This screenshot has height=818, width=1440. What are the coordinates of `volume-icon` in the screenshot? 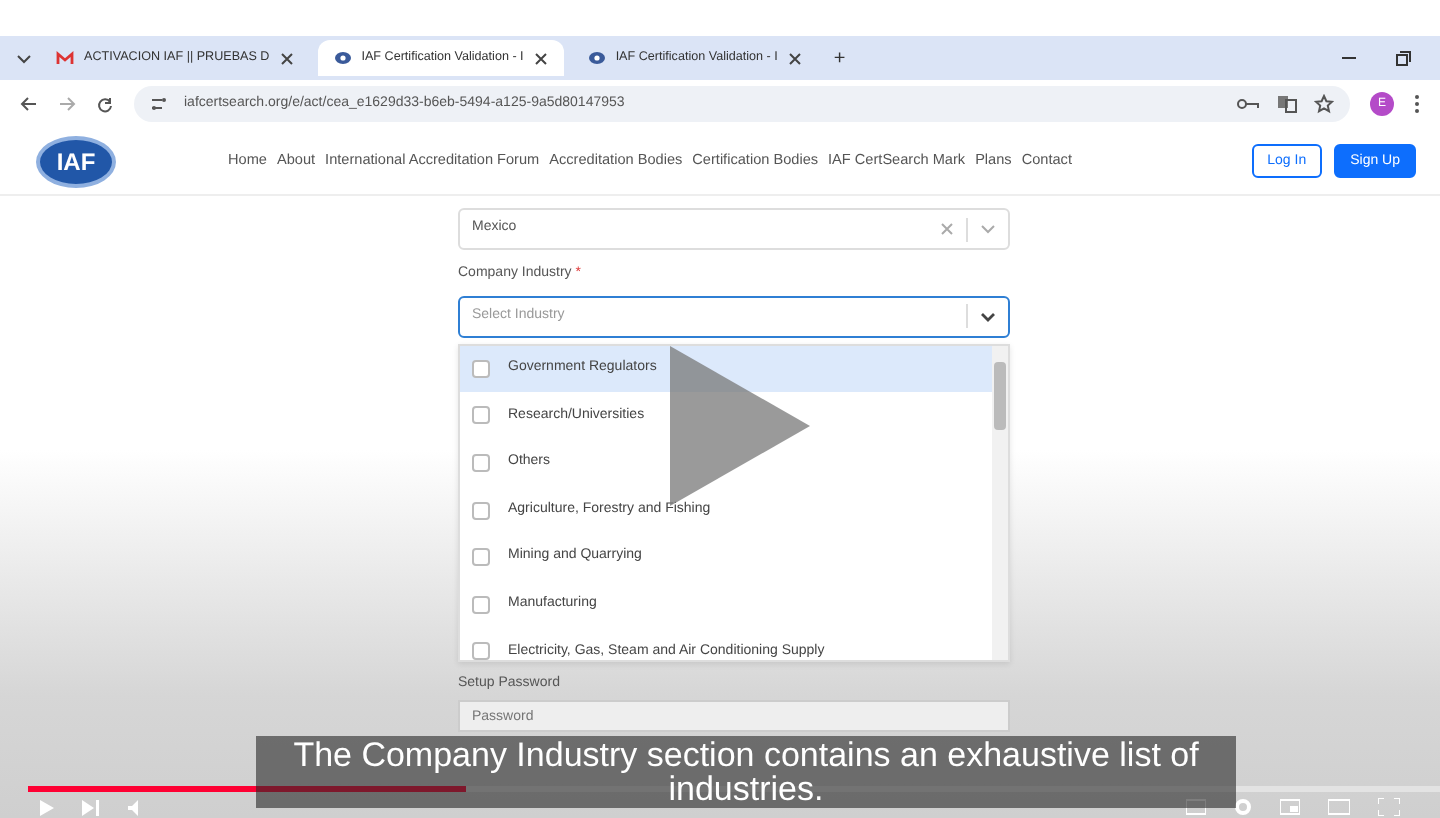 It's located at (134, 807).